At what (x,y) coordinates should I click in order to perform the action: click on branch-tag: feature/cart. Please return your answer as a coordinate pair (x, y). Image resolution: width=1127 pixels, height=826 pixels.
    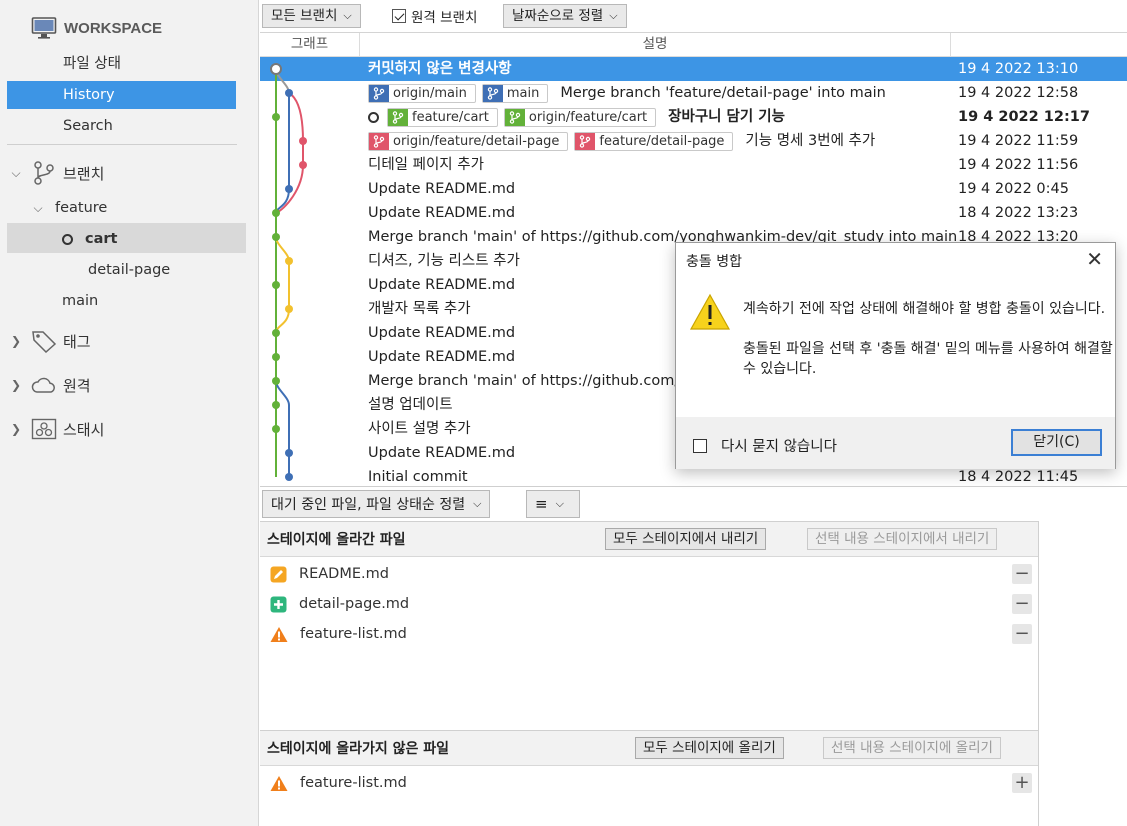
    Looking at the image, I should click on (442, 117).